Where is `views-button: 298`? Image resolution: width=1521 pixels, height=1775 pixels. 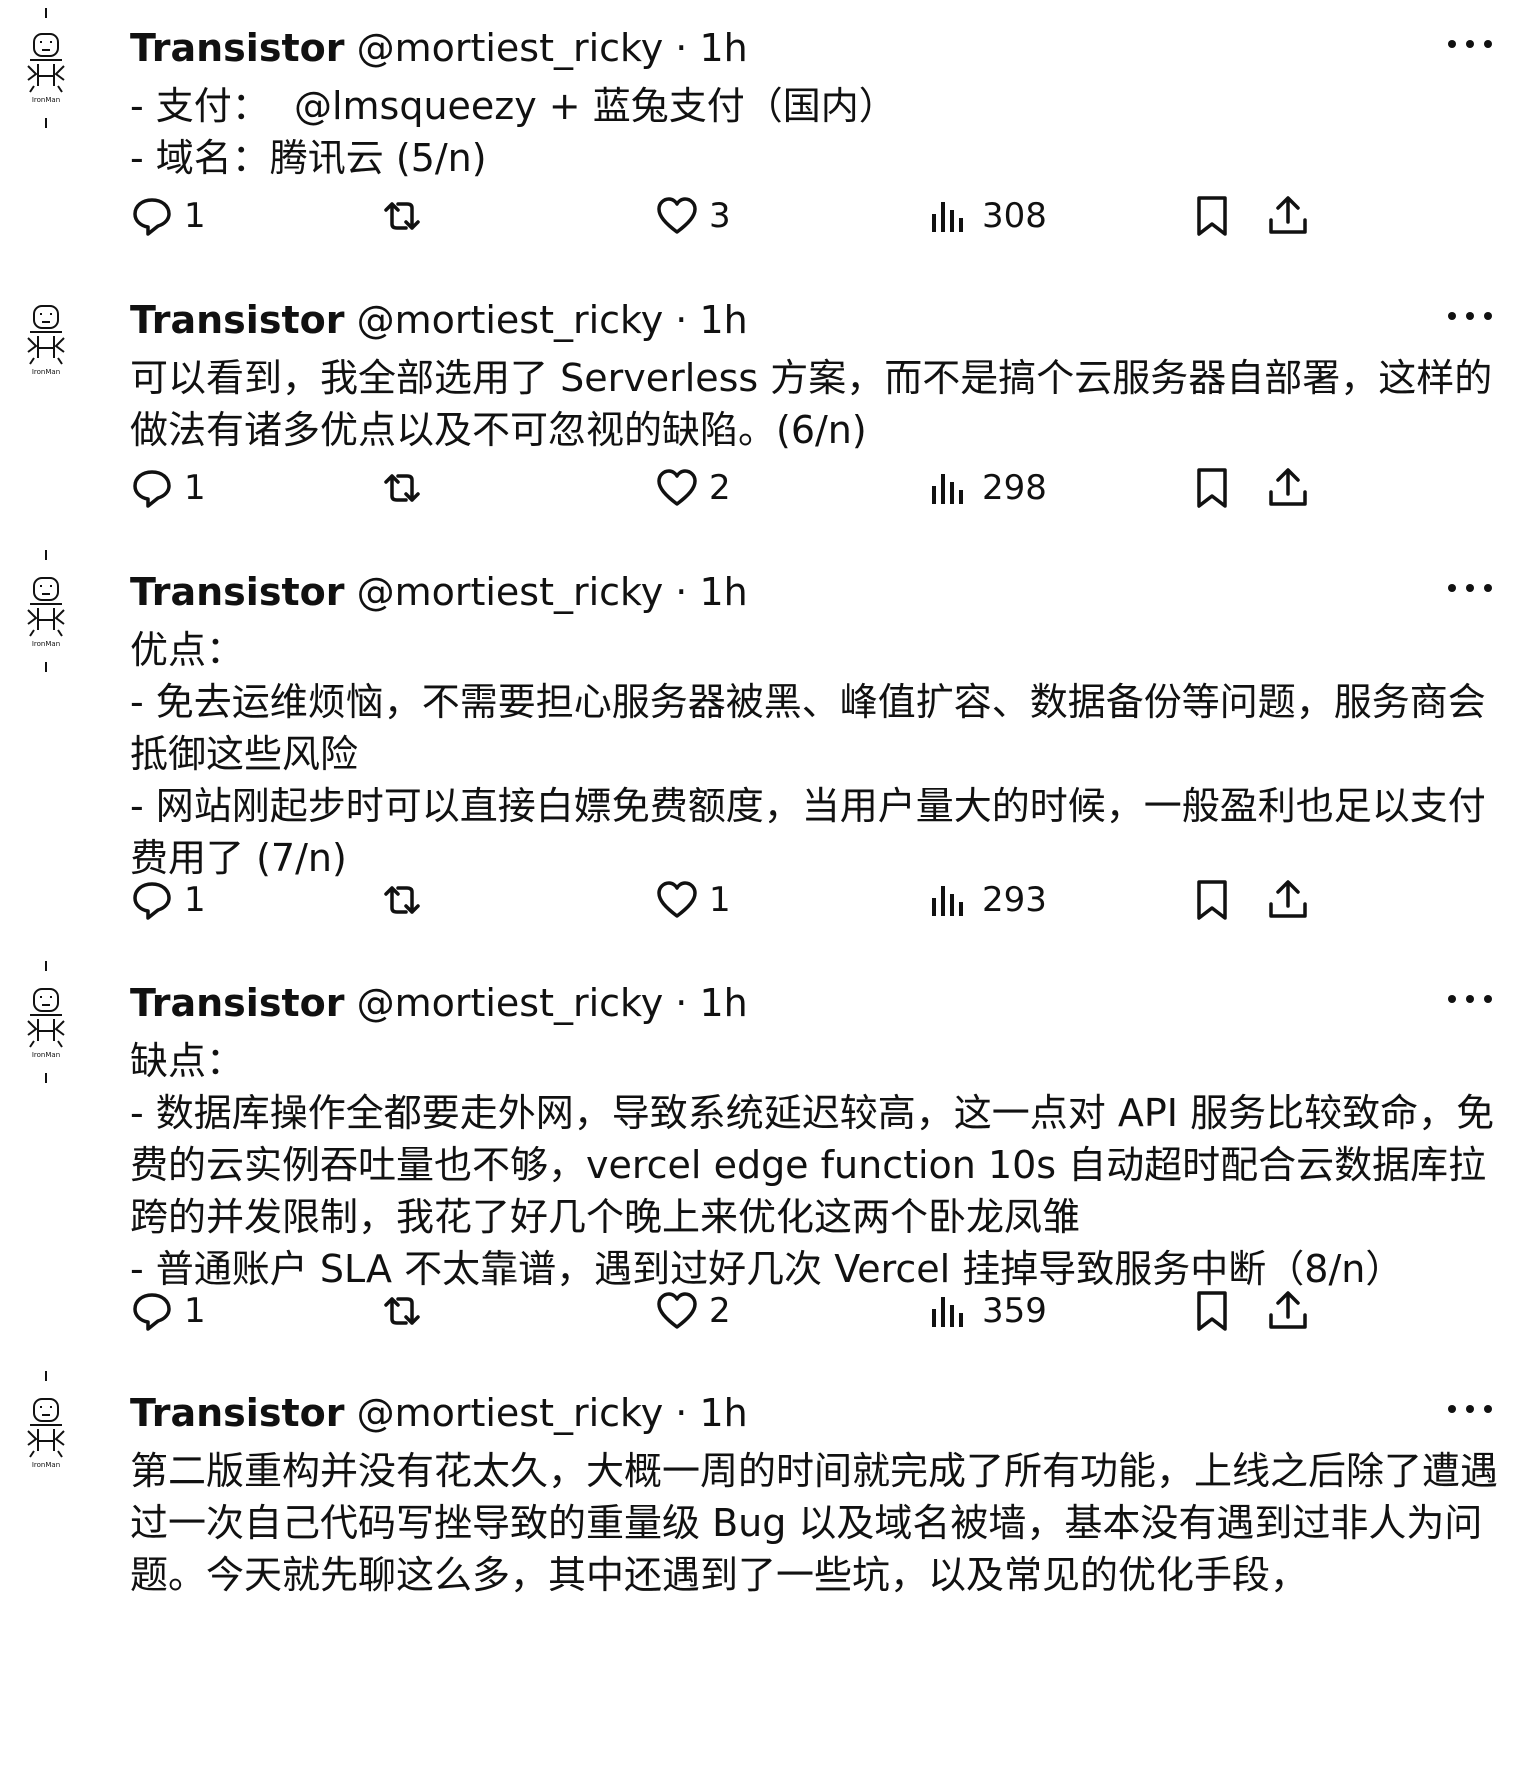
views-button: 298 is located at coordinates (987, 488).